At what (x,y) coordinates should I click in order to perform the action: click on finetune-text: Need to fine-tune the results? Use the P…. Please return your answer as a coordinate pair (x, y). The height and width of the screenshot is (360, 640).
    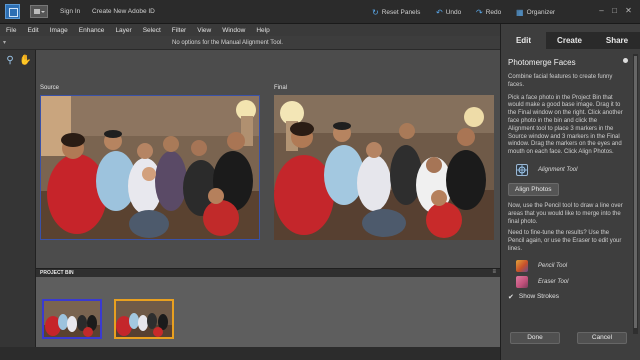
    Looking at the image, I should click on (565, 241).